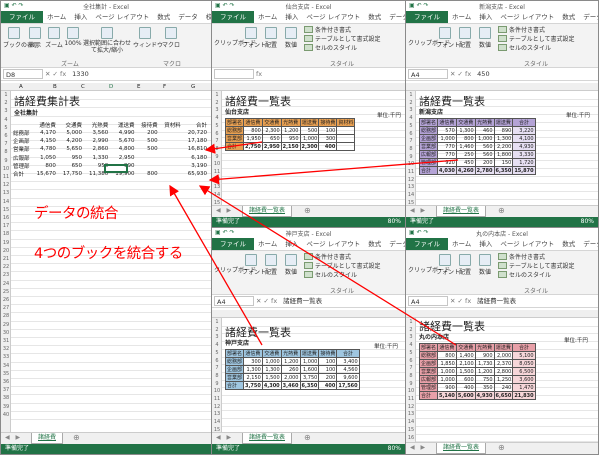 The width and height of the screenshot is (599, 455). I want to click on row-label-cell: 管理部, so click(22, 166).